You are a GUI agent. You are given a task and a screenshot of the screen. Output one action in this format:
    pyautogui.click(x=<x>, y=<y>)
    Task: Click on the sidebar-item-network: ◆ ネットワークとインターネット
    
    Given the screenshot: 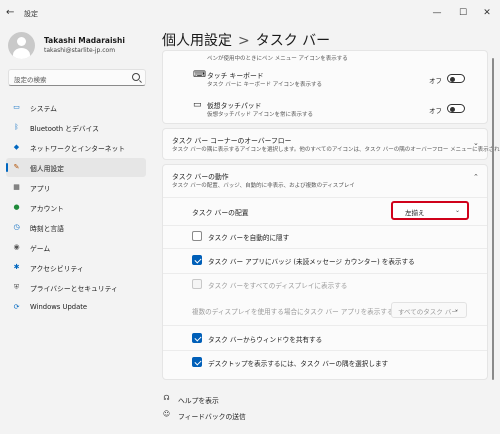 What is the action you would take?
    pyautogui.click(x=76, y=147)
    